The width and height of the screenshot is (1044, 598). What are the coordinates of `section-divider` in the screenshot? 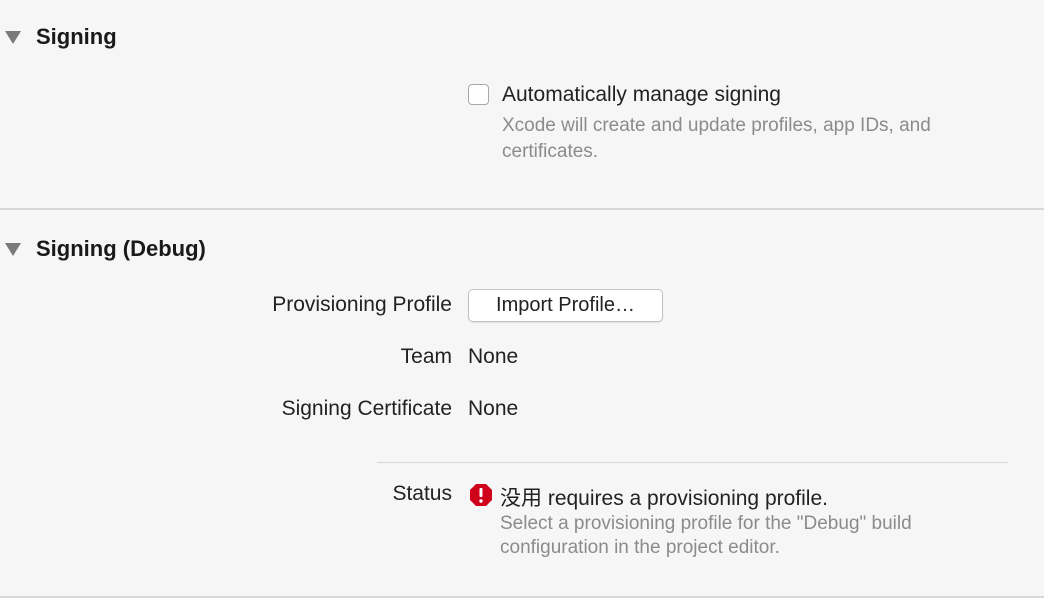 It's located at (522, 209).